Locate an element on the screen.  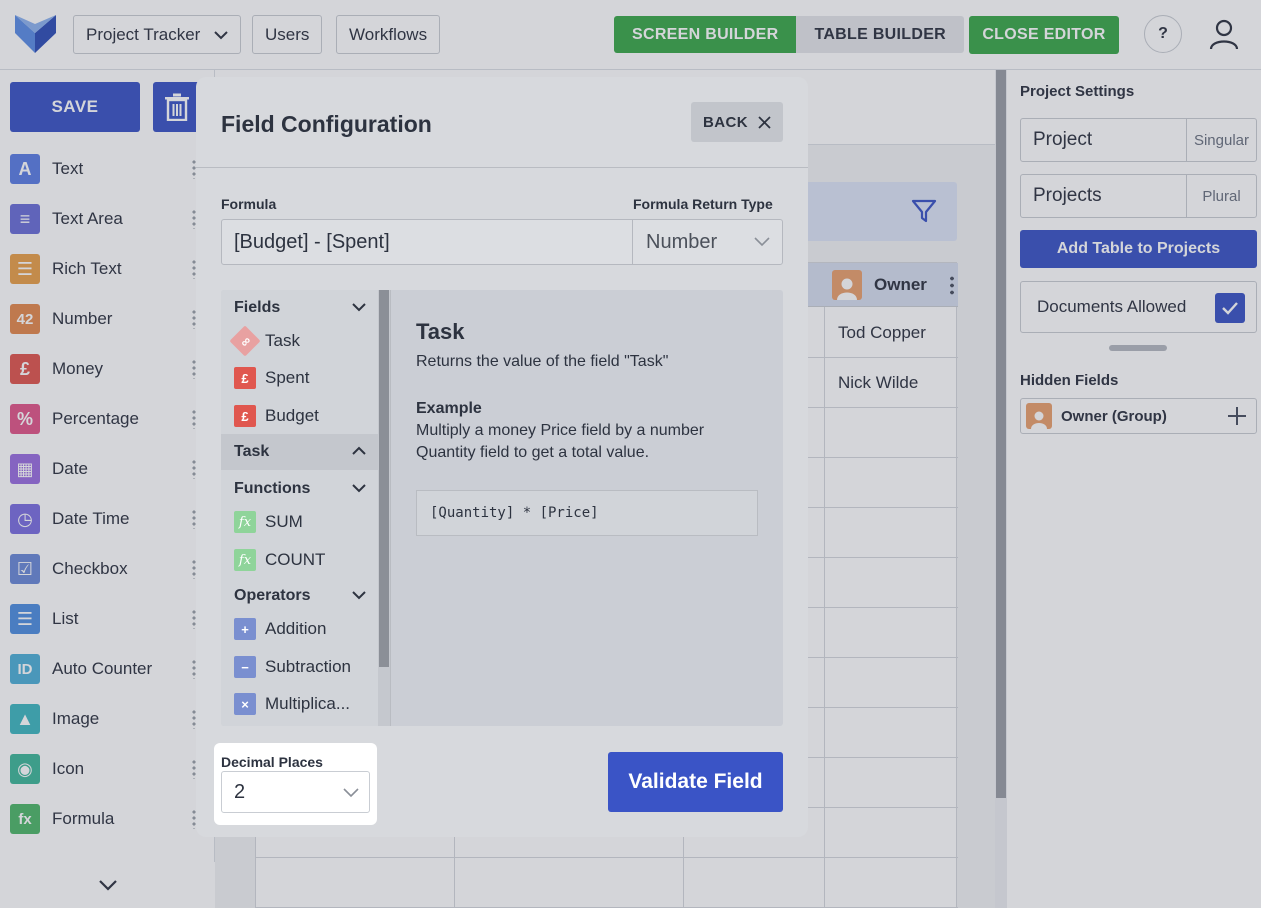
detail-description: Returns the value of the field "Task" is located at coordinates (542, 361).